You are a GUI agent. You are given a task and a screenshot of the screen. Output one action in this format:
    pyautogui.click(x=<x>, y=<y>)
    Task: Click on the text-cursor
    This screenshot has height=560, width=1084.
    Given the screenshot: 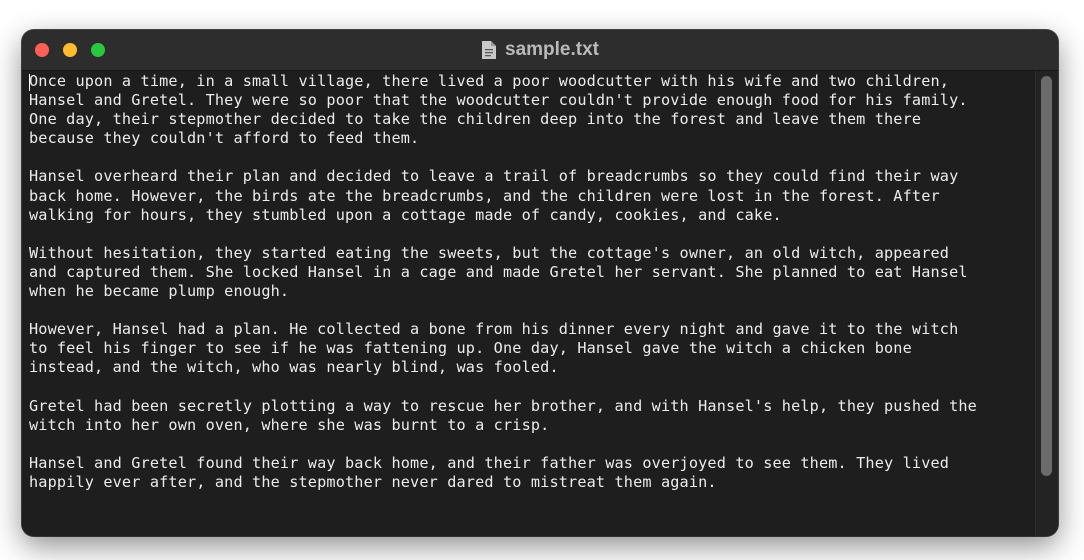 What is the action you would take?
    pyautogui.click(x=29, y=82)
    